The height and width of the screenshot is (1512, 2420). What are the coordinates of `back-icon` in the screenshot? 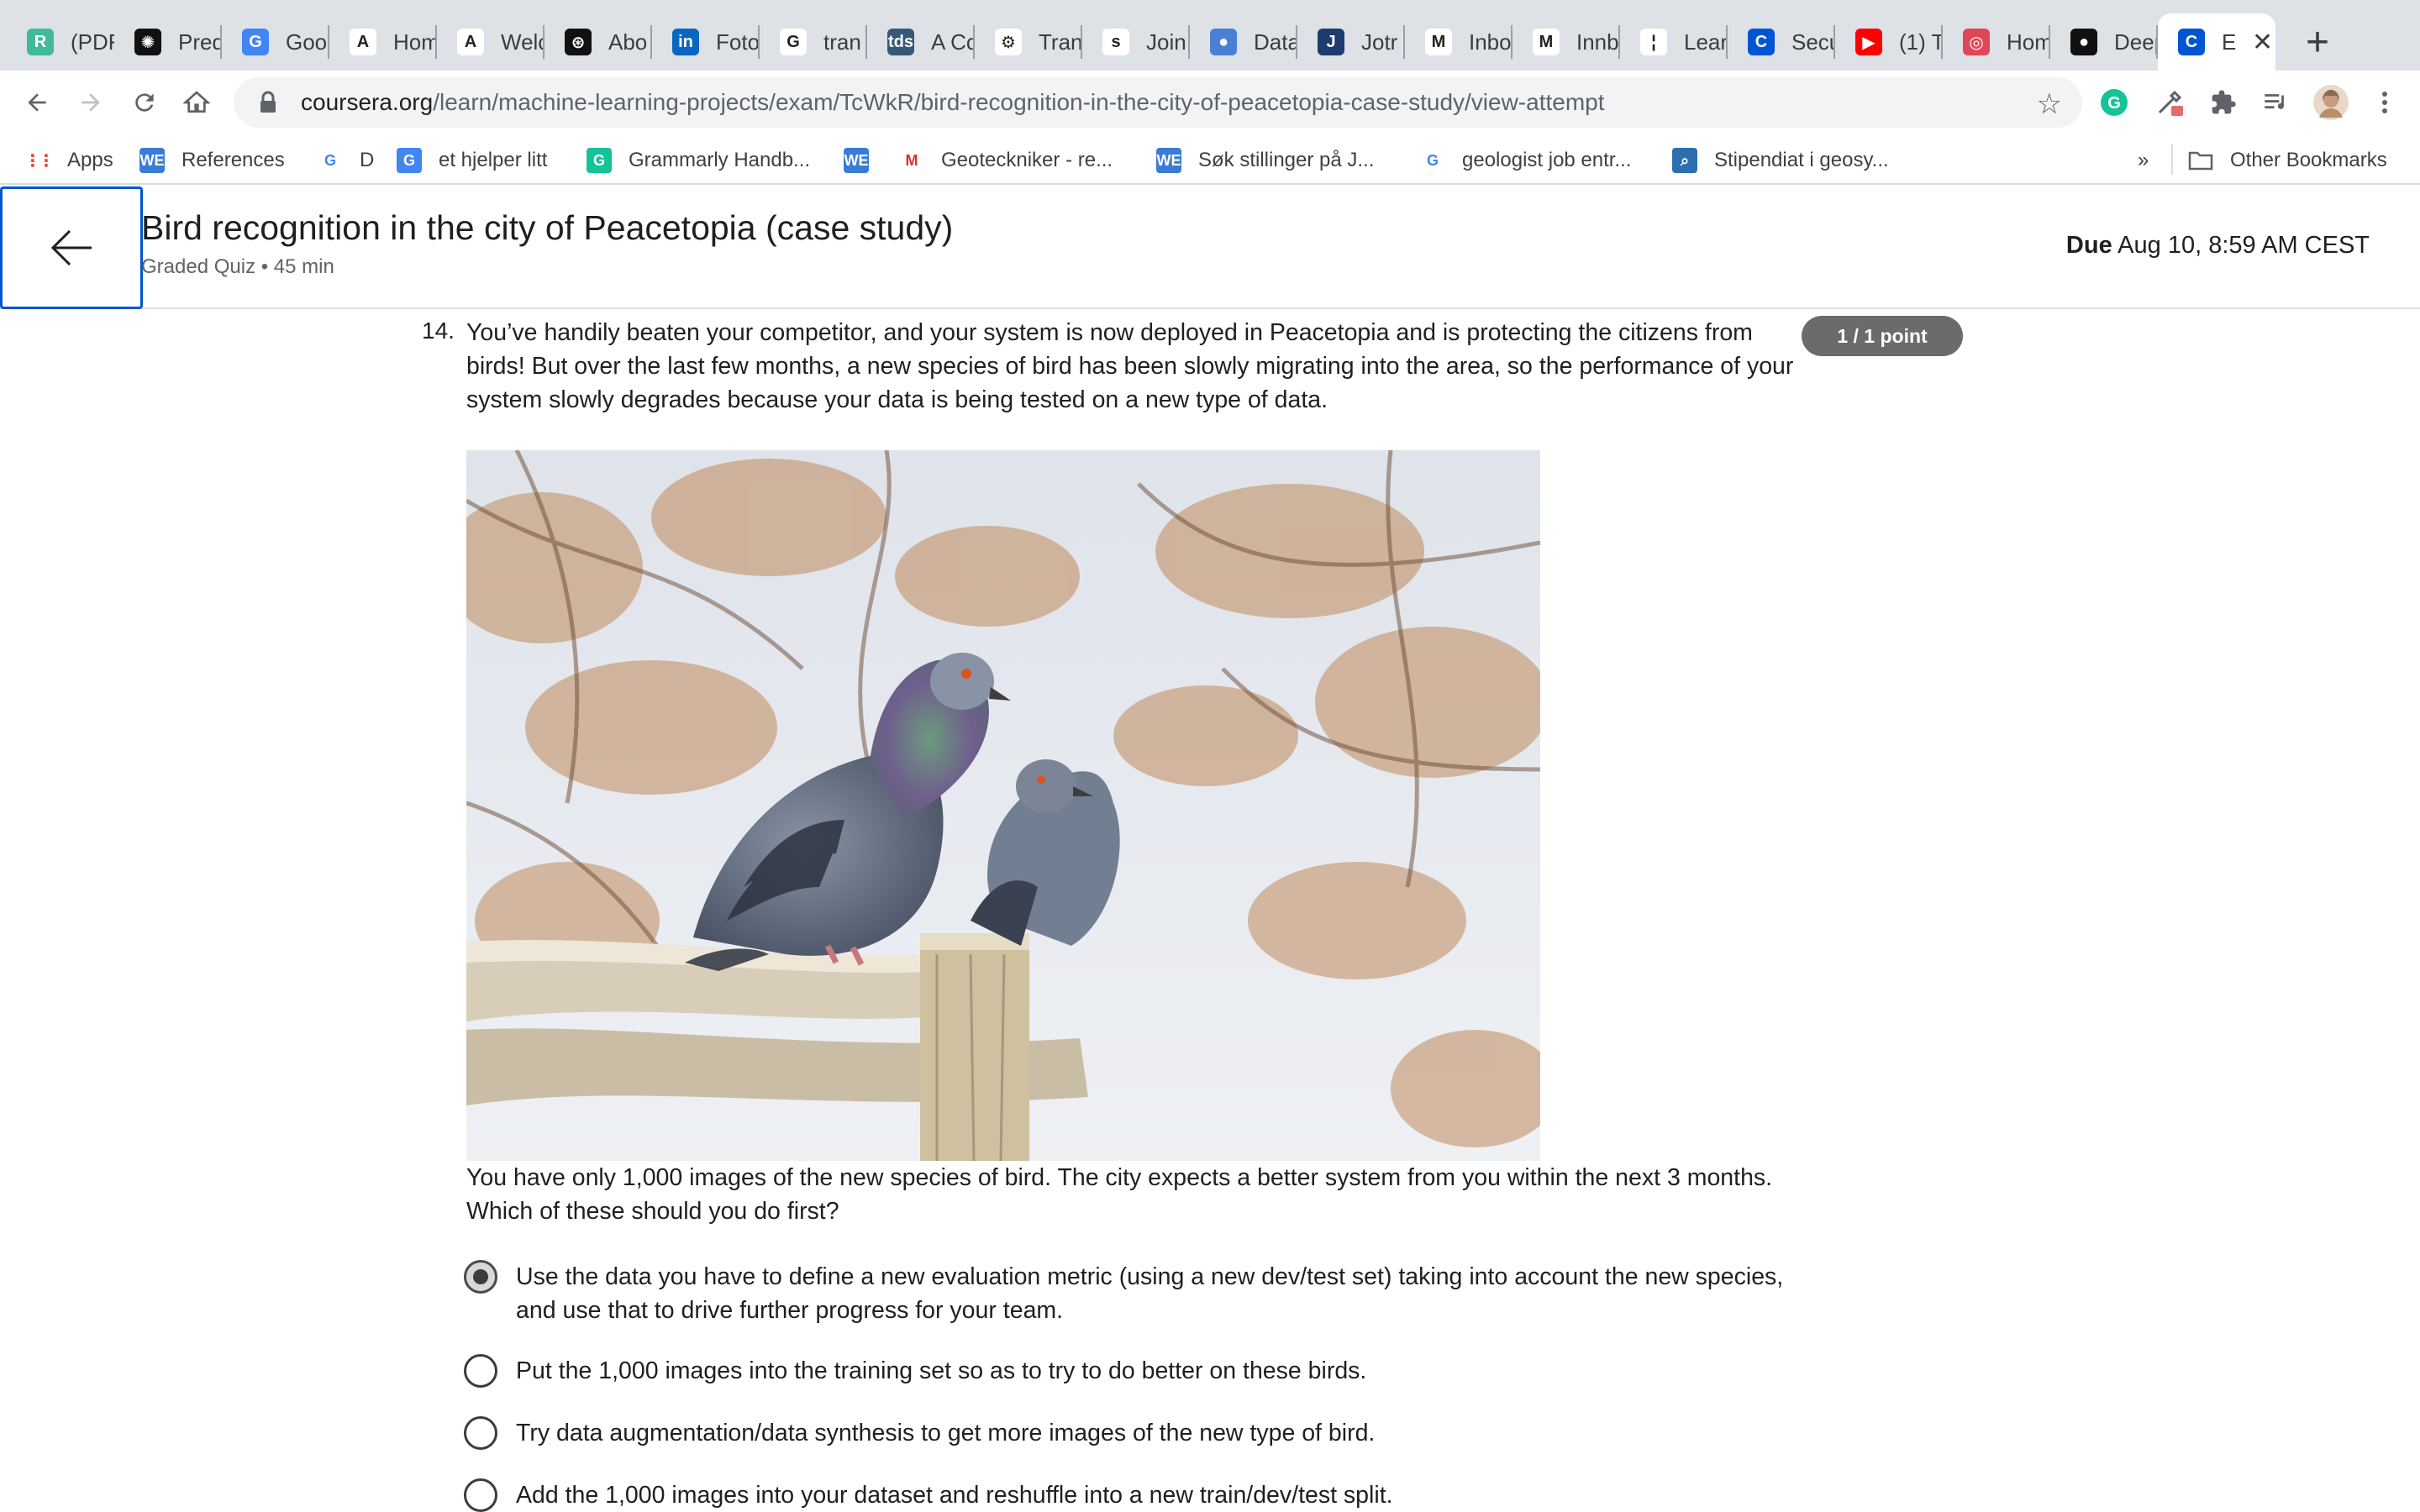 It's located at (37, 102).